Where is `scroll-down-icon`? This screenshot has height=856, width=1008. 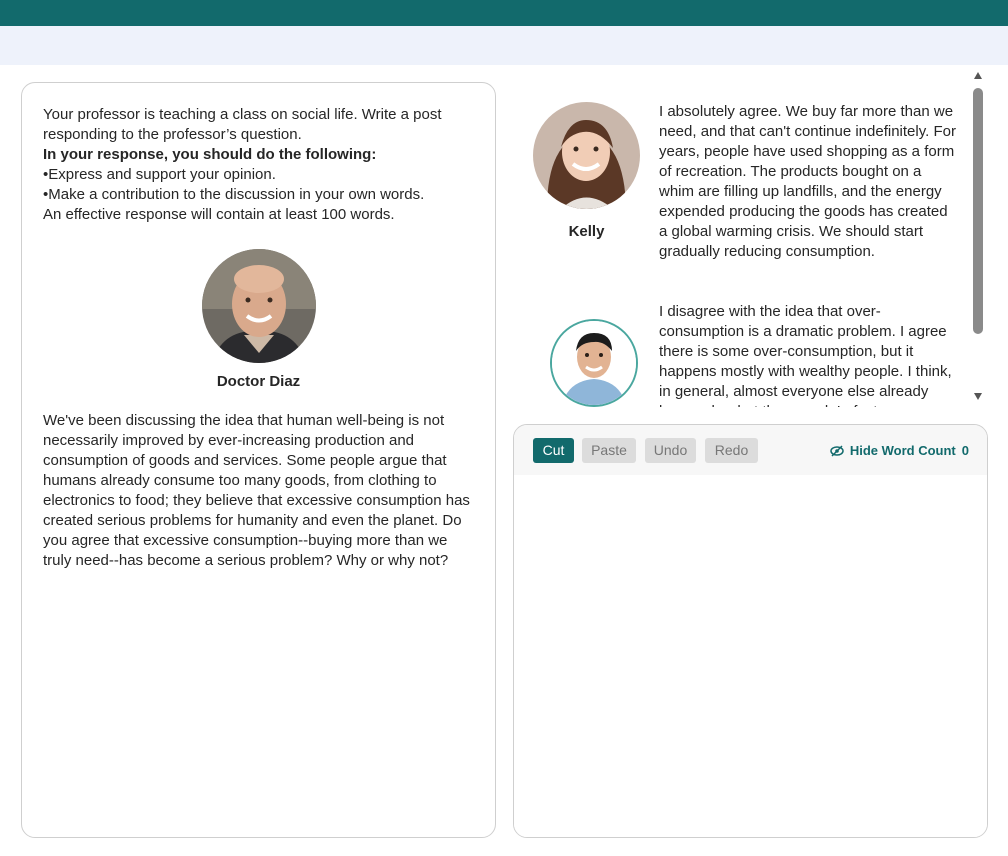 scroll-down-icon is located at coordinates (978, 396).